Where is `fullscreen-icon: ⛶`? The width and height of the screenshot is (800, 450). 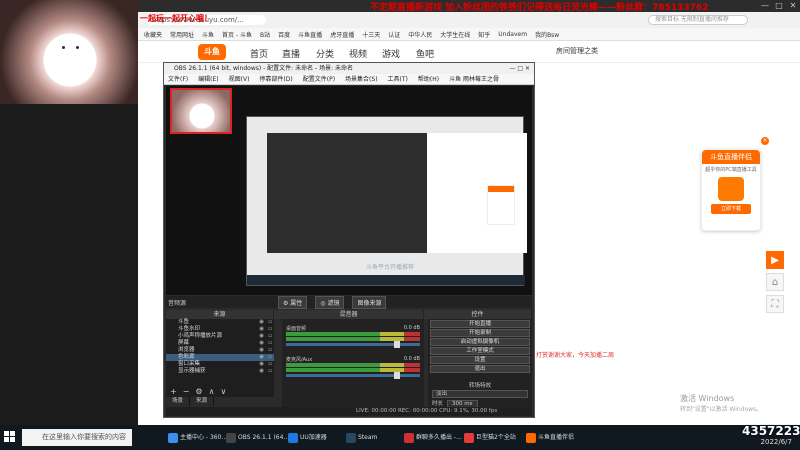
fullscreen-icon: ⛶ is located at coordinates (775, 304).